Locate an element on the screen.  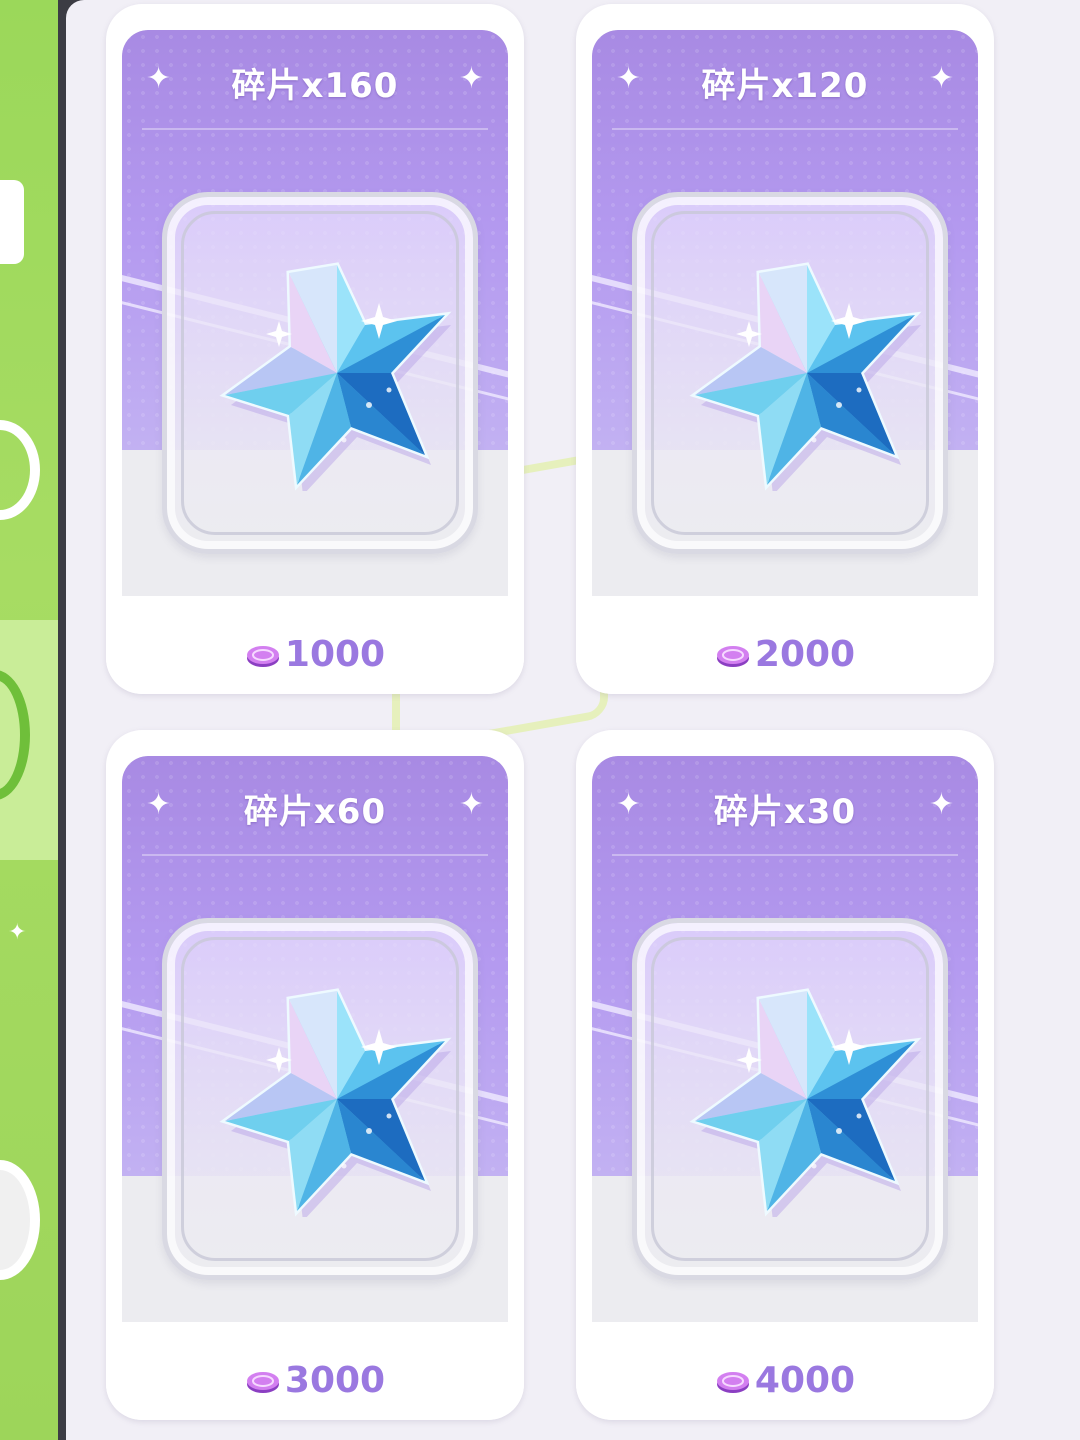
item-price: 2000 is located at coordinates (785, 654).